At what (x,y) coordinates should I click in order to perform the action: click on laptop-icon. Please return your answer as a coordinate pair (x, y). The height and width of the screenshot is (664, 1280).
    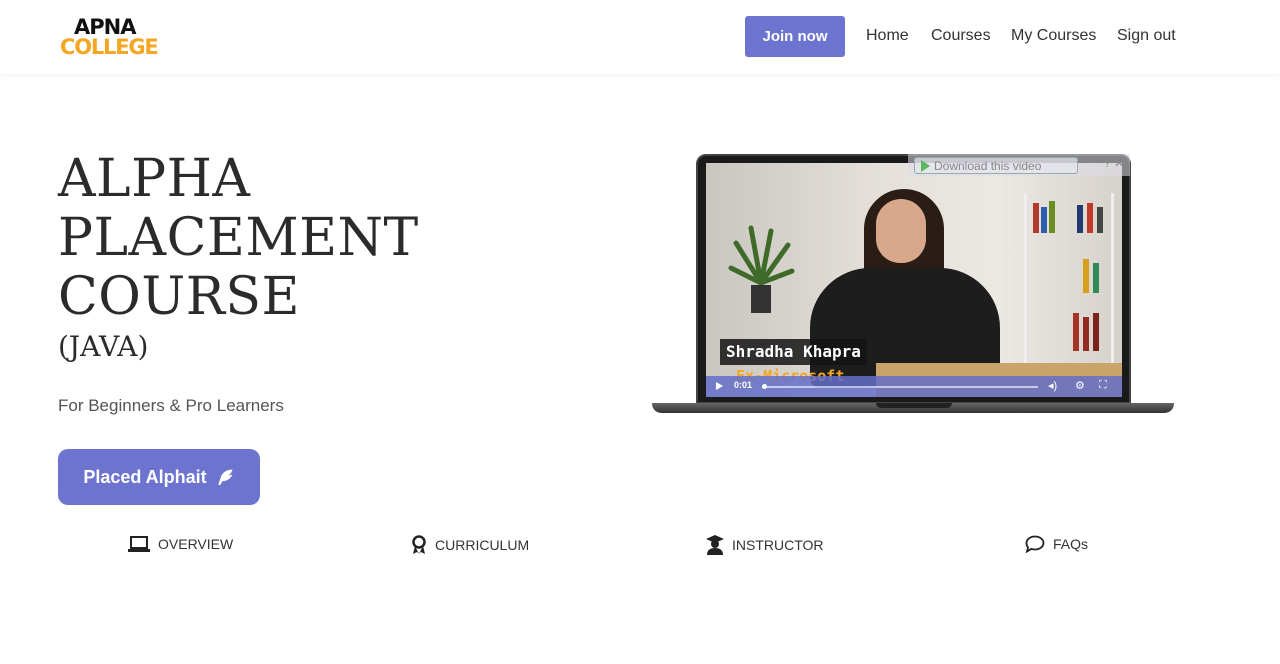
    Looking at the image, I should click on (139, 544).